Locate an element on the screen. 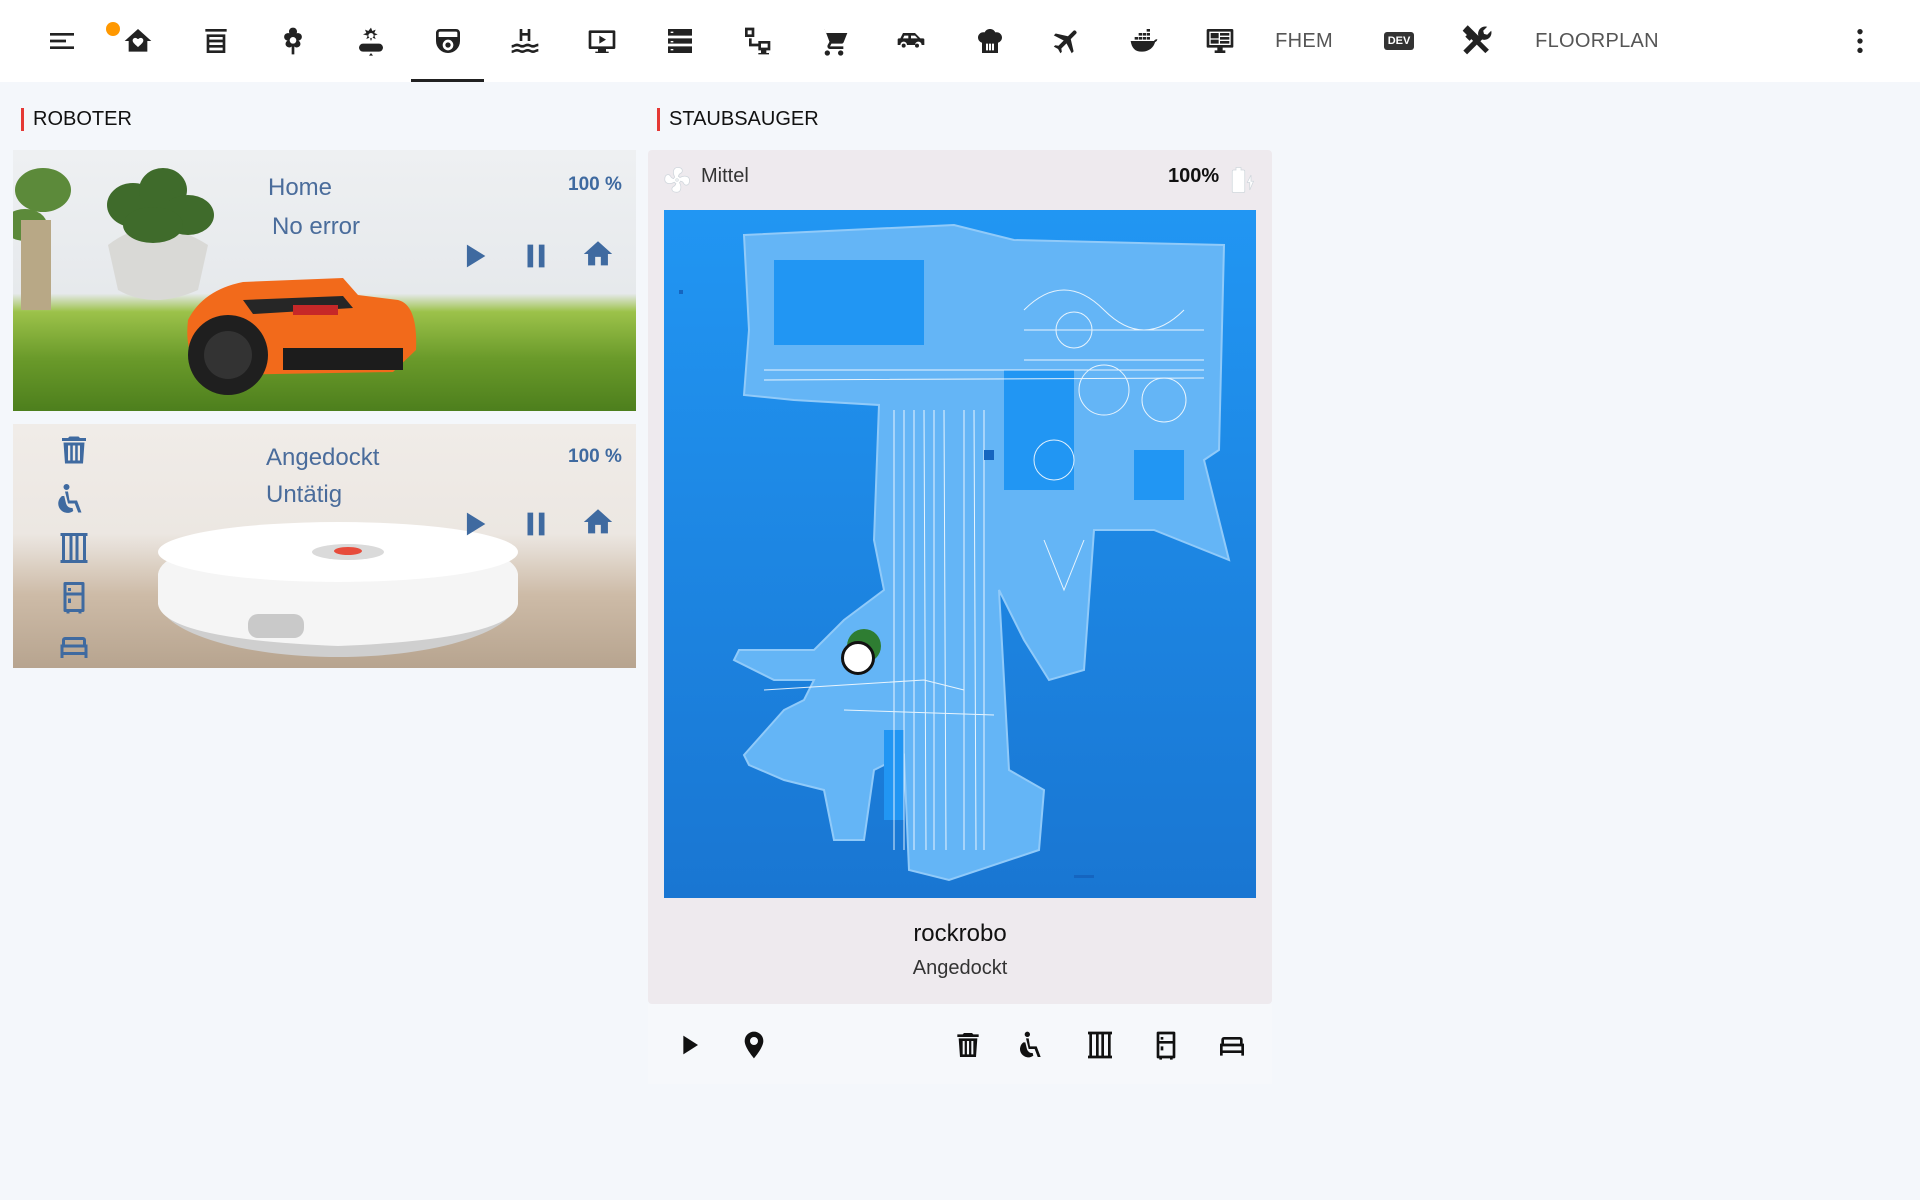 This screenshot has width=1920, height=1200. map-marker-icon is located at coordinates (754, 1045).